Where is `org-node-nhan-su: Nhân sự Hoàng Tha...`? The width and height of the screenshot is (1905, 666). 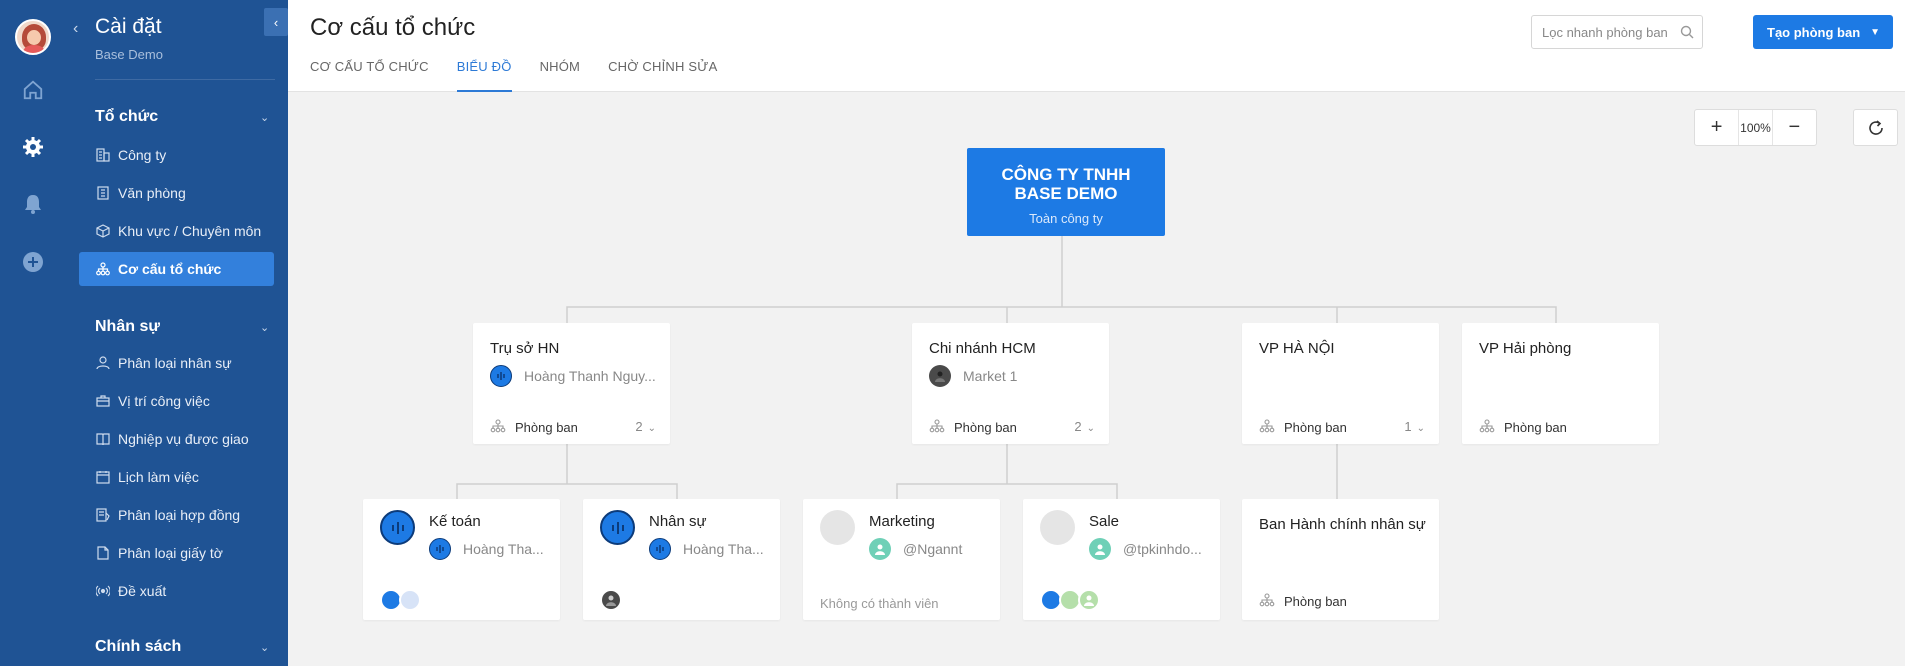
org-node-nhan-su: Nhân sự Hoàng Tha... is located at coordinates (681, 559).